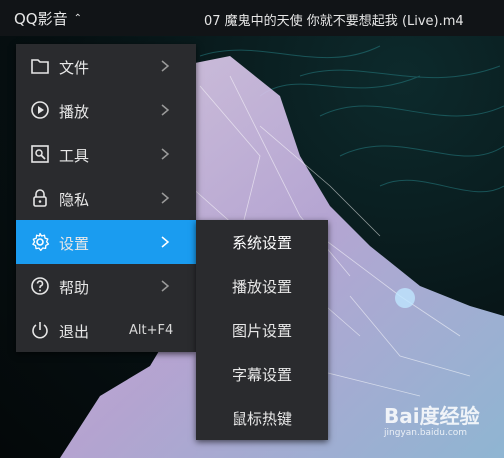  I want to click on menu-item-label: 播放, so click(74, 112).